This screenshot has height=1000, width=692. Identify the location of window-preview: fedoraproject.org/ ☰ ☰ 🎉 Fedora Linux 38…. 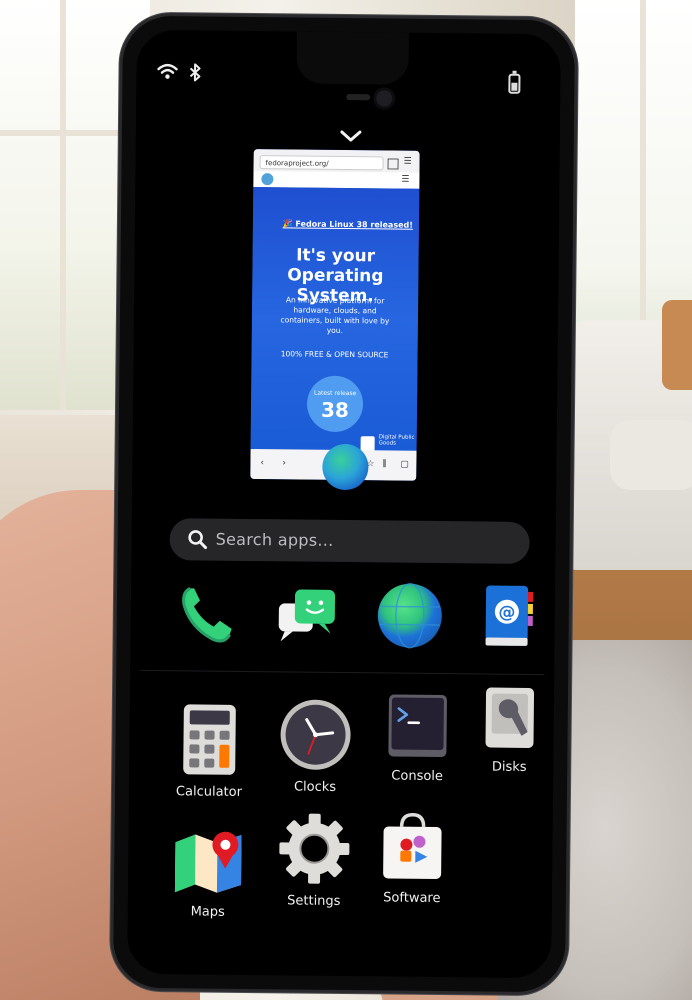
(335, 315).